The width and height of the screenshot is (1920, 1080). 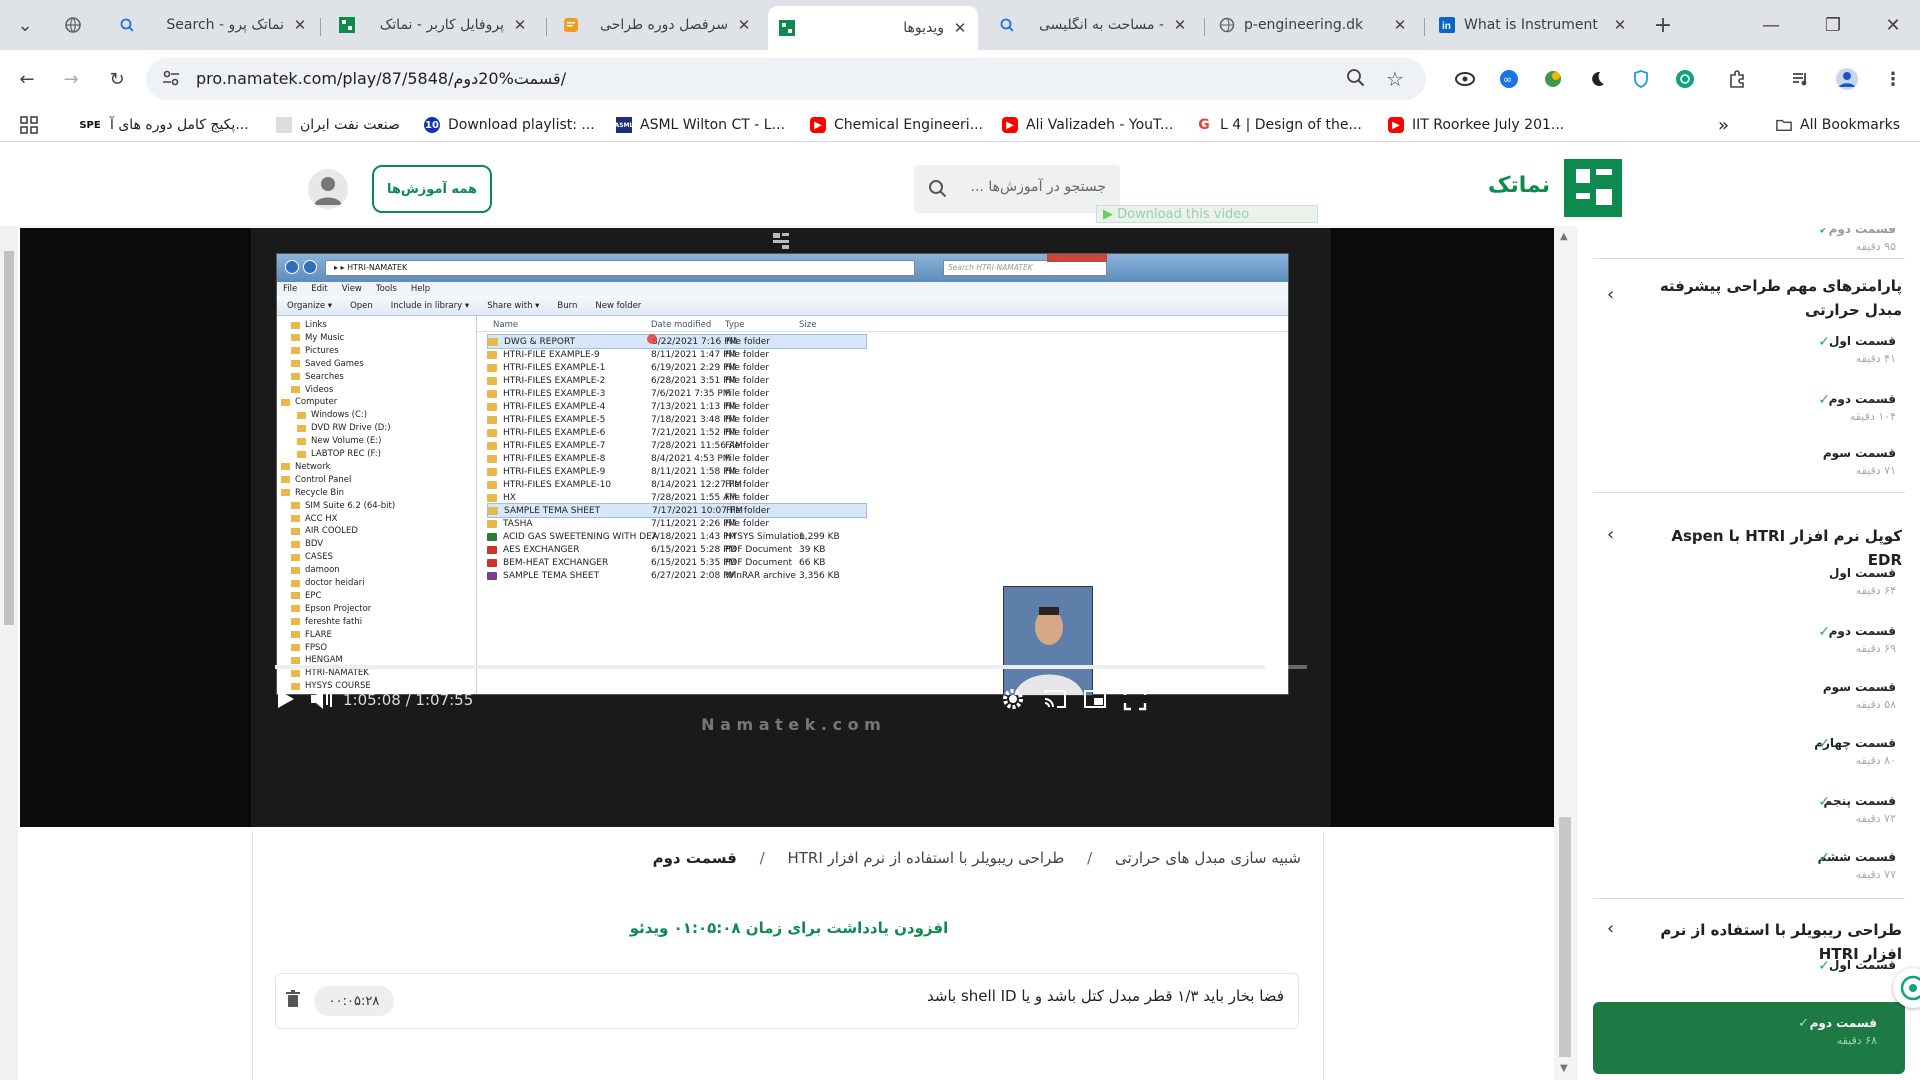 What do you see at coordinates (1055, 699) in the screenshot?
I see `cast-icon` at bounding box center [1055, 699].